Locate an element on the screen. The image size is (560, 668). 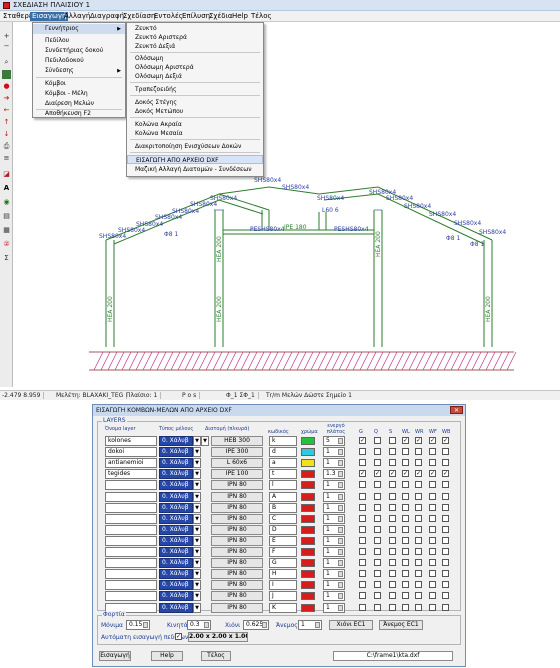
arrow-down-tool-icon: ↓ is located at coordinates (6, 134).